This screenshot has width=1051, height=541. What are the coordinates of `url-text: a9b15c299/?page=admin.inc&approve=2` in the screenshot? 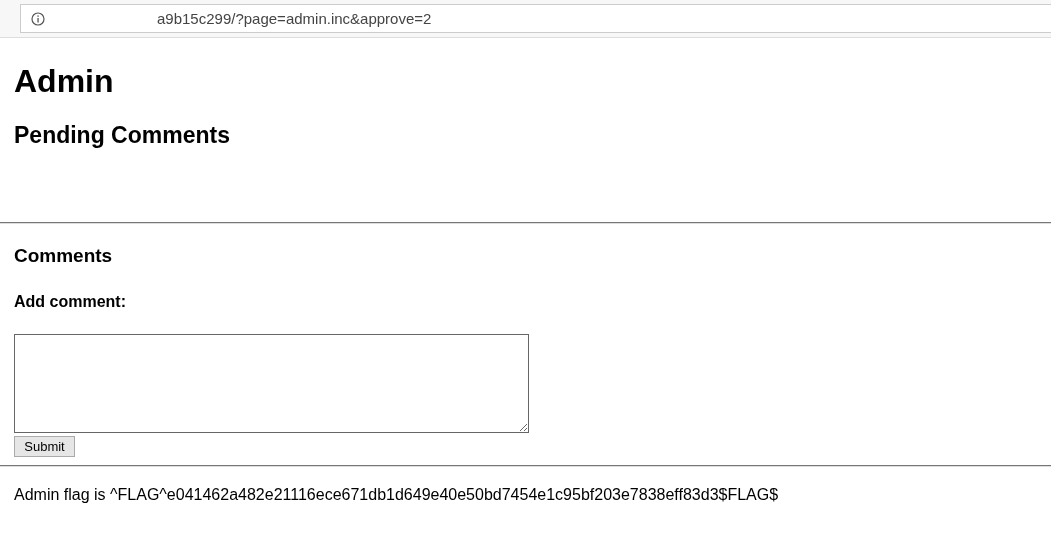 It's located at (294, 18).